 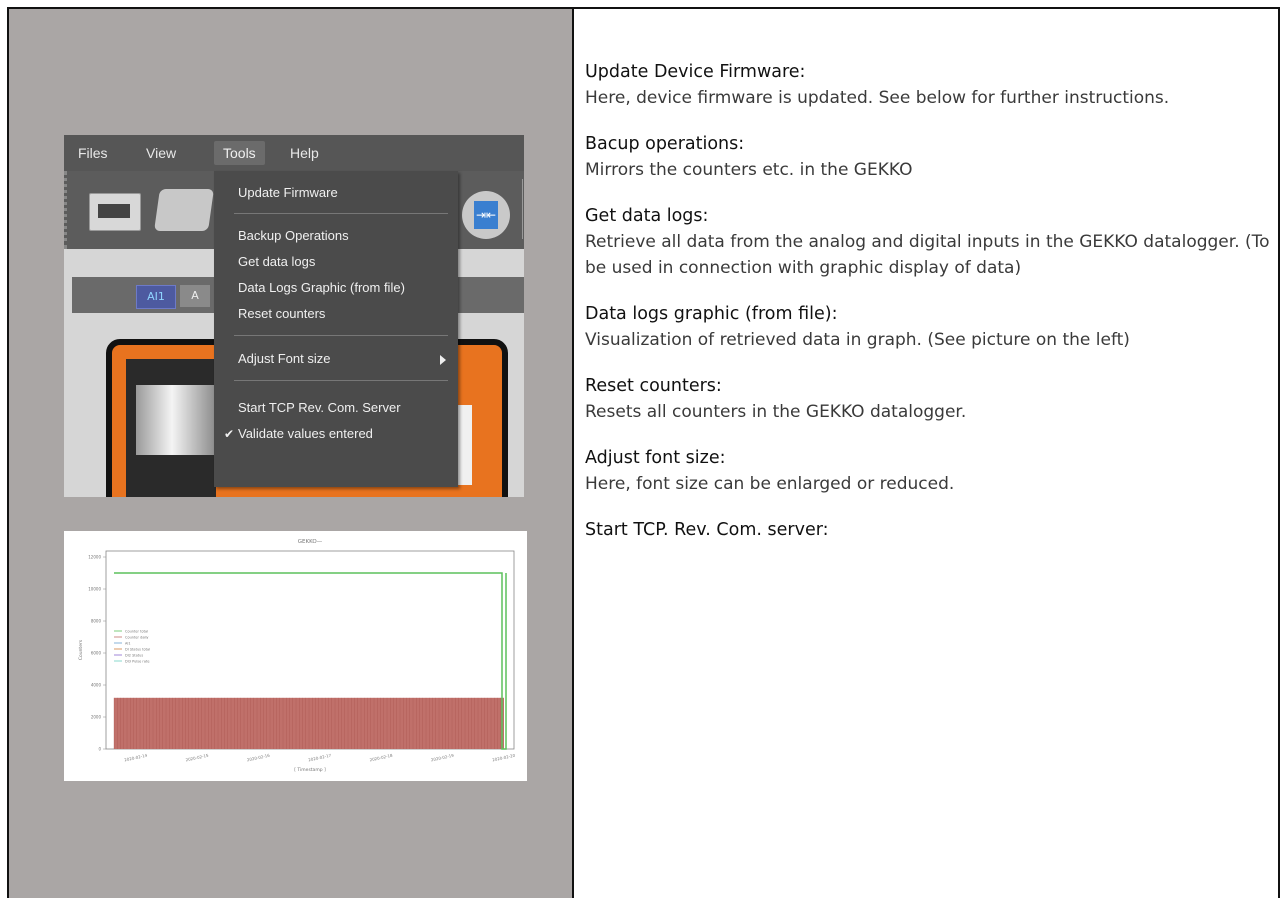 I want to click on menu-item-update-firmware: Update Firmware, so click(x=288, y=192).